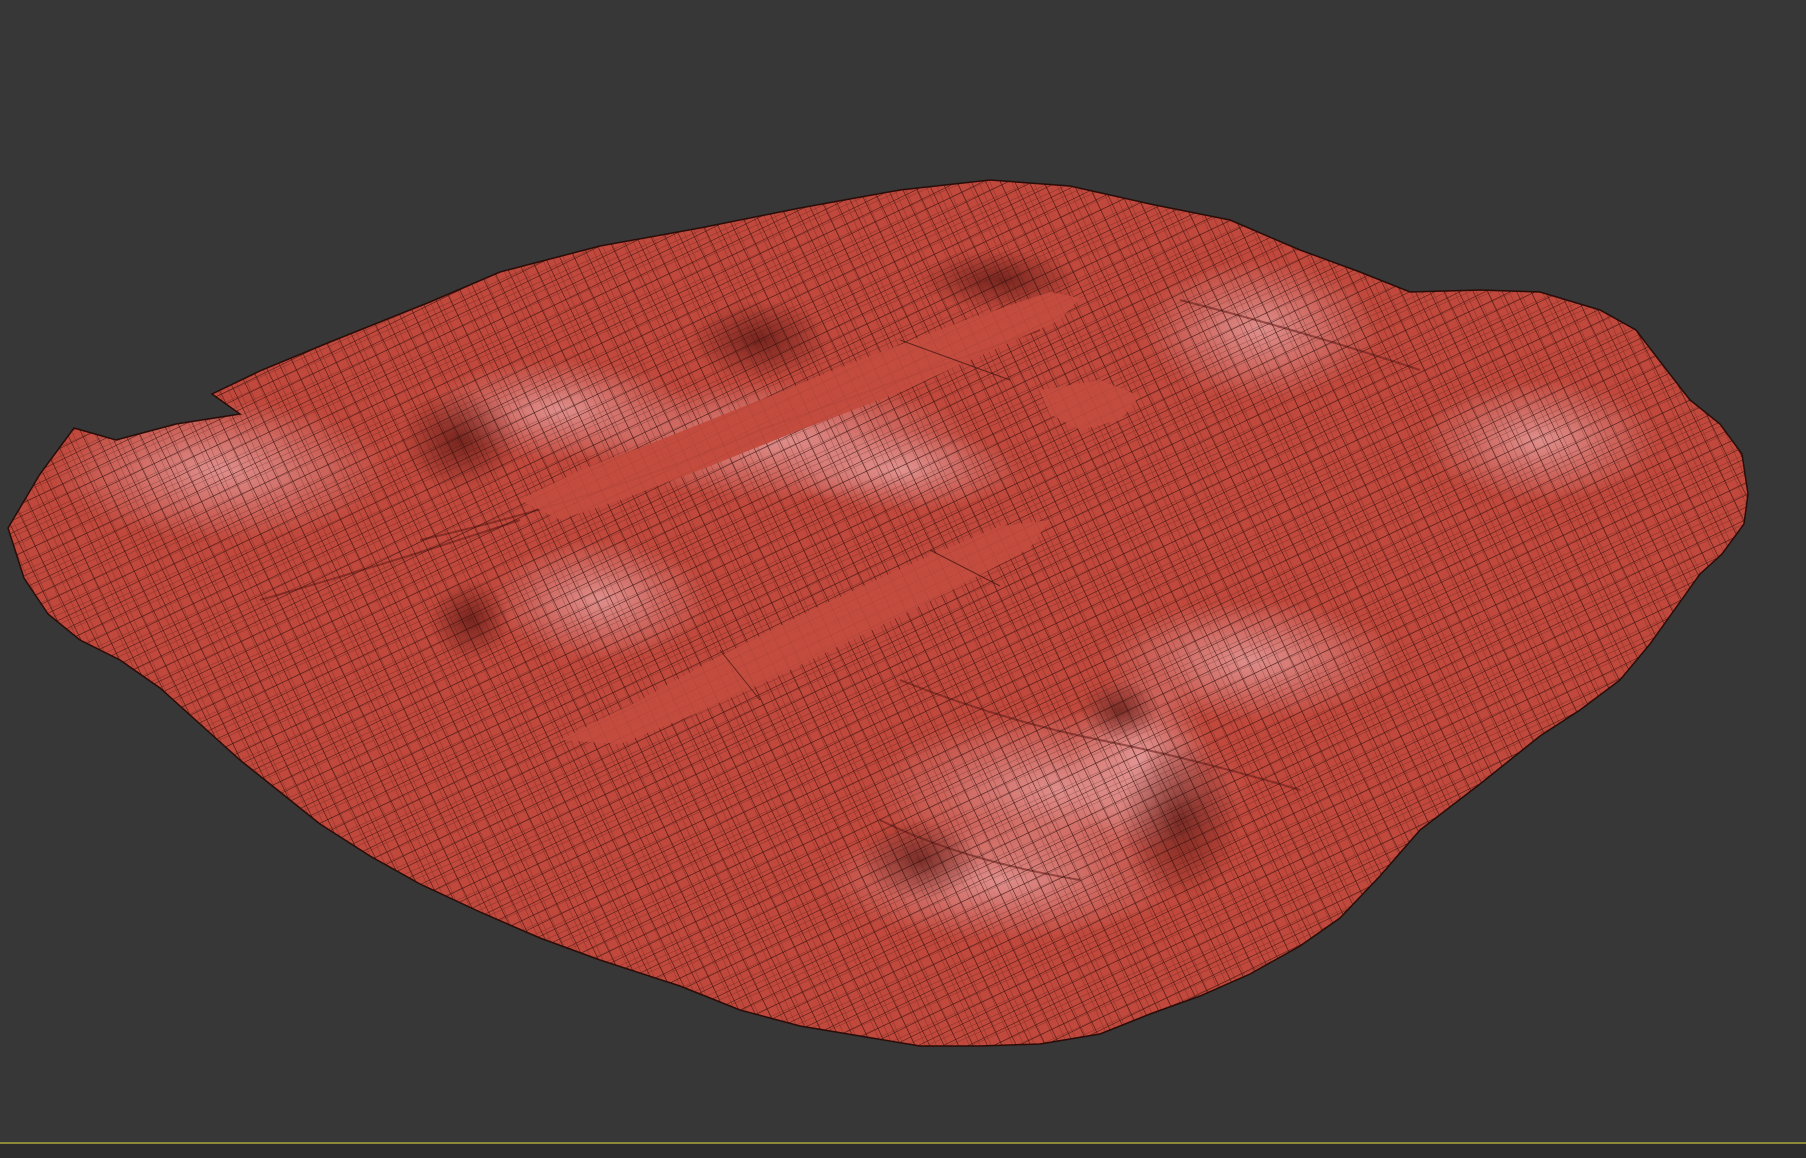  What do you see at coordinates (903, 1151) in the screenshot?
I see `viewport-bottom-strip` at bounding box center [903, 1151].